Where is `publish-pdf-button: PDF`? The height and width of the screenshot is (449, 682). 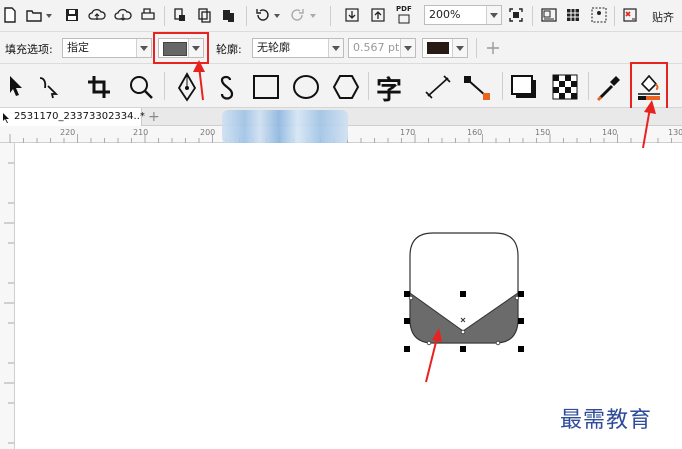
publish-pdf-button: PDF is located at coordinates (404, 15).